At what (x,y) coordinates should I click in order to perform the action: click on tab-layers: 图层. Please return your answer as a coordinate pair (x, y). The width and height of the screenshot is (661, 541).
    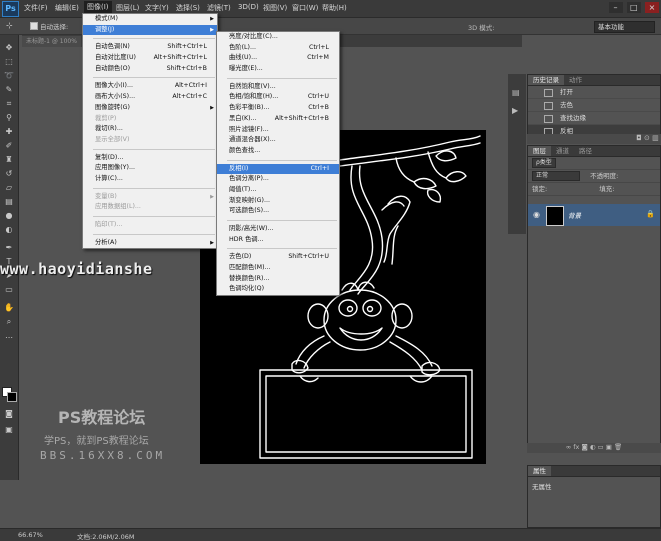
    Looking at the image, I should click on (539, 151).